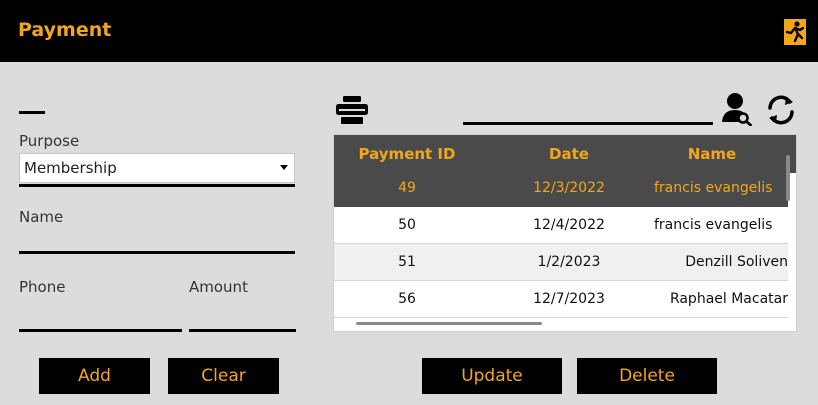  What do you see at coordinates (284, 167) in the screenshot?
I see `chevron-down-icon` at bounding box center [284, 167].